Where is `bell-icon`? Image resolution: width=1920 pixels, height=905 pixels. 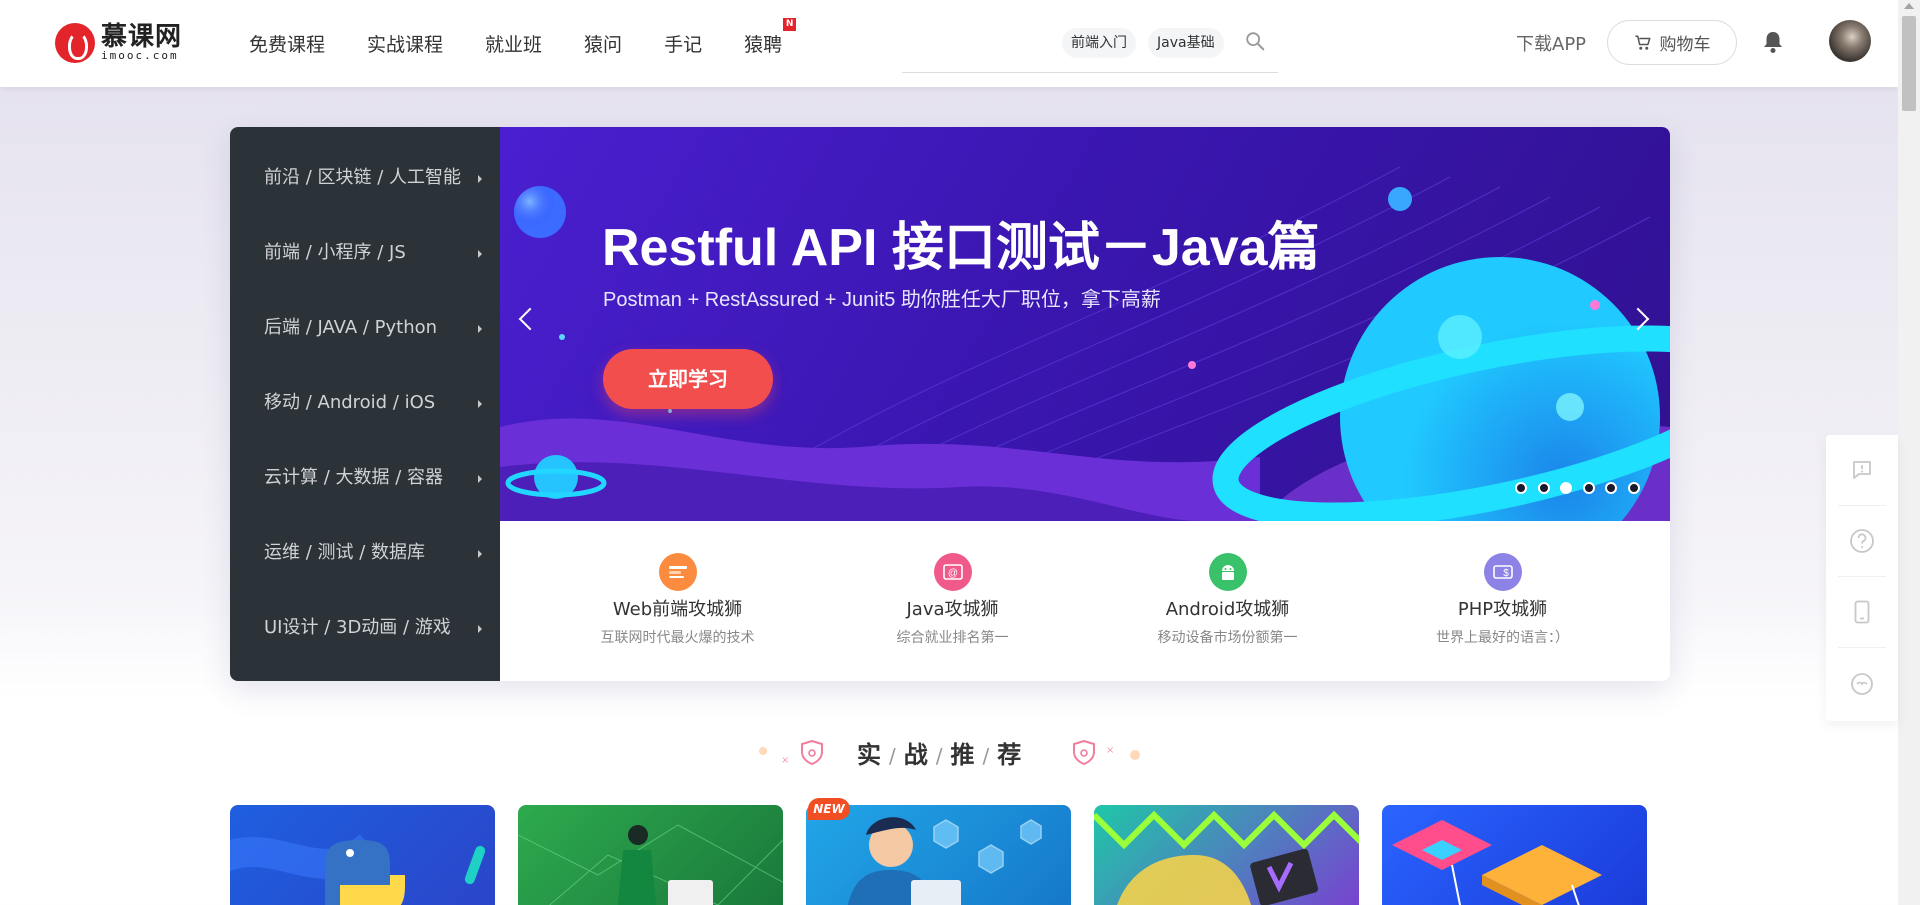
bell-icon is located at coordinates (1773, 42).